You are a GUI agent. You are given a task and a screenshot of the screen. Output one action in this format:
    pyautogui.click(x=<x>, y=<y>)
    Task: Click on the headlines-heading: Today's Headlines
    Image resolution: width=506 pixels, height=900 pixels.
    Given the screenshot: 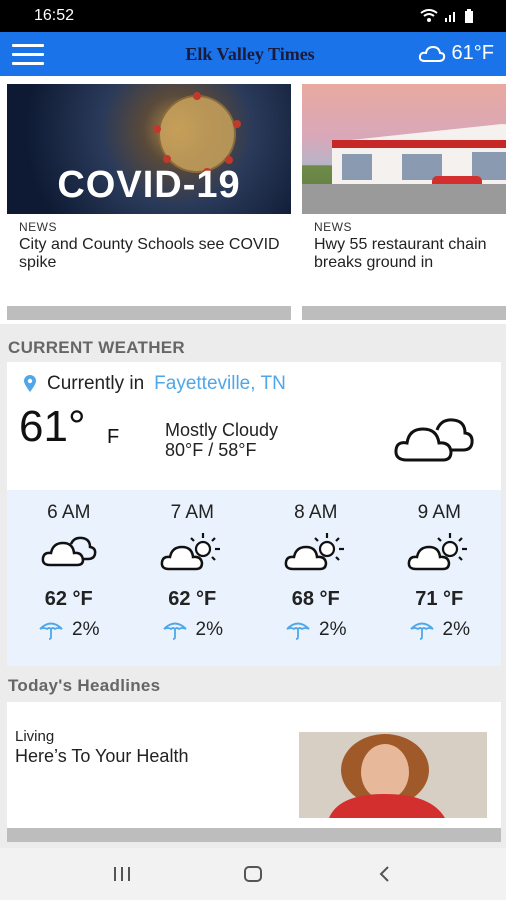 What is the action you would take?
    pyautogui.click(x=84, y=685)
    